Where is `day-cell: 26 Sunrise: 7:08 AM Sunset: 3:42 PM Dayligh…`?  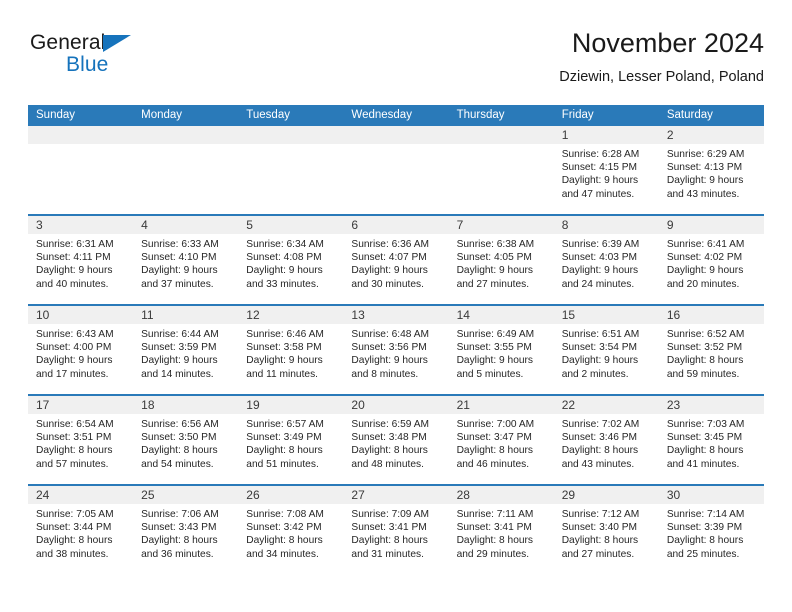
day-cell: 26 Sunrise: 7:08 AM Sunset: 3:42 PM Dayligh… is located at coordinates (291, 530).